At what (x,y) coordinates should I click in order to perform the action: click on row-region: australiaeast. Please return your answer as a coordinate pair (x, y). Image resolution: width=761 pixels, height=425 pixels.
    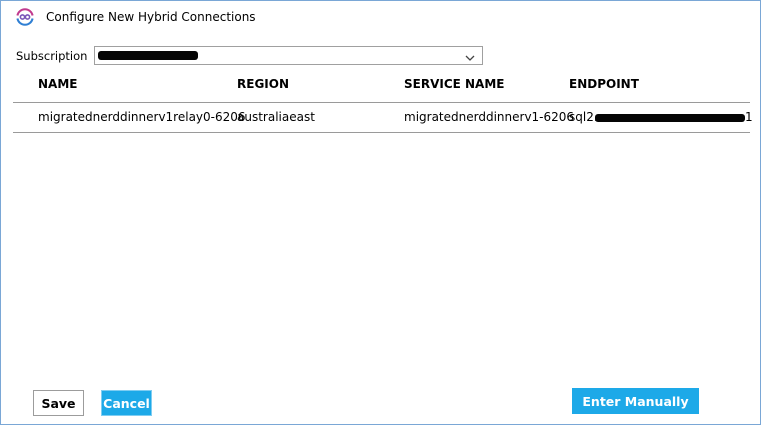
    Looking at the image, I should click on (276, 117).